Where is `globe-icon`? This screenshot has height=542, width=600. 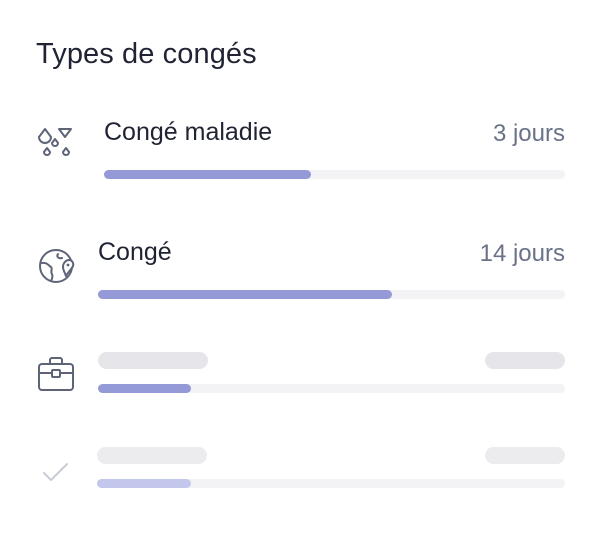
globe-icon is located at coordinates (56, 266).